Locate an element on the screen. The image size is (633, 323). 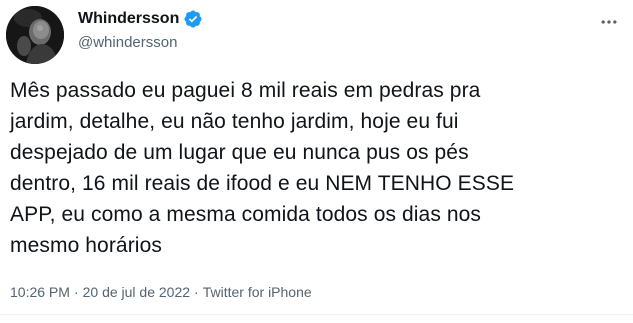
profile-avatar-image is located at coordinates (35, 35).